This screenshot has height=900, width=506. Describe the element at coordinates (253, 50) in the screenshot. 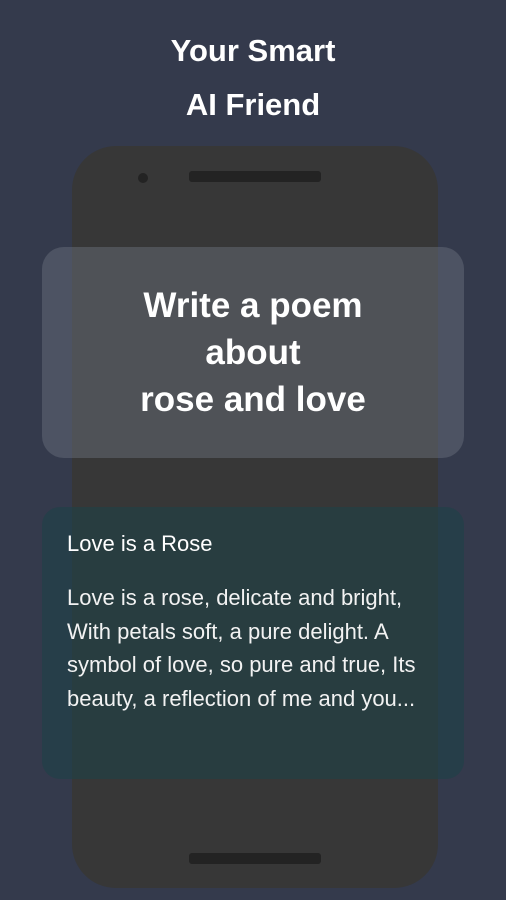

I see `headline-line-1: Your Smart` at that location.